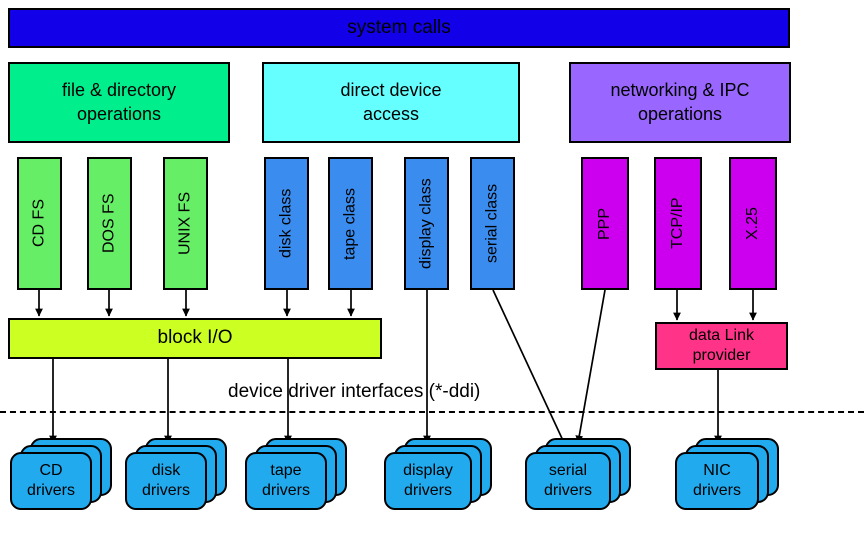  I want to click on driver-label: display drivers, so click(428, 480).